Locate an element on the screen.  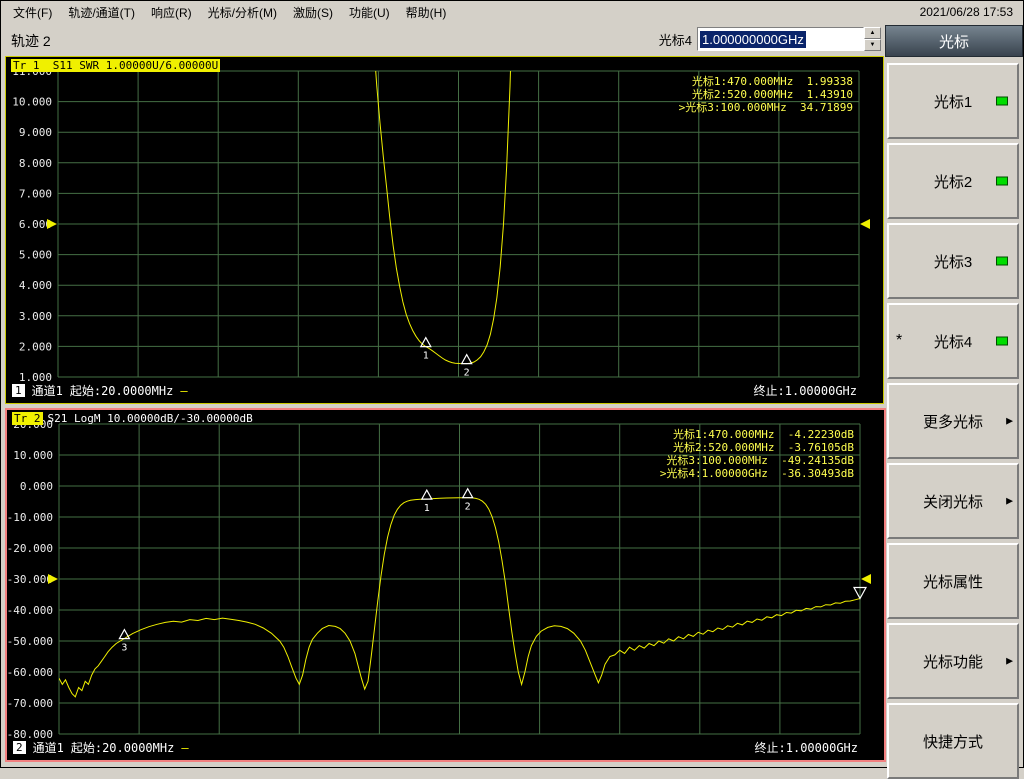
marker-3-symbol is located at coordinates (124, 634).